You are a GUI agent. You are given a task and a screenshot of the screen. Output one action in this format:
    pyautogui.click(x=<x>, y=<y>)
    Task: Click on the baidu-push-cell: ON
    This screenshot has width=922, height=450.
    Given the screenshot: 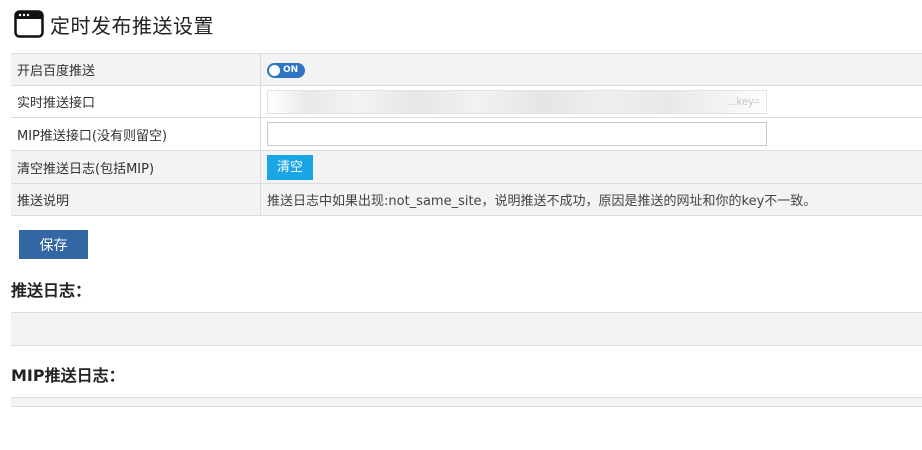 What is the action you would take?
    pyautogui.click(x=591, y=69)
    